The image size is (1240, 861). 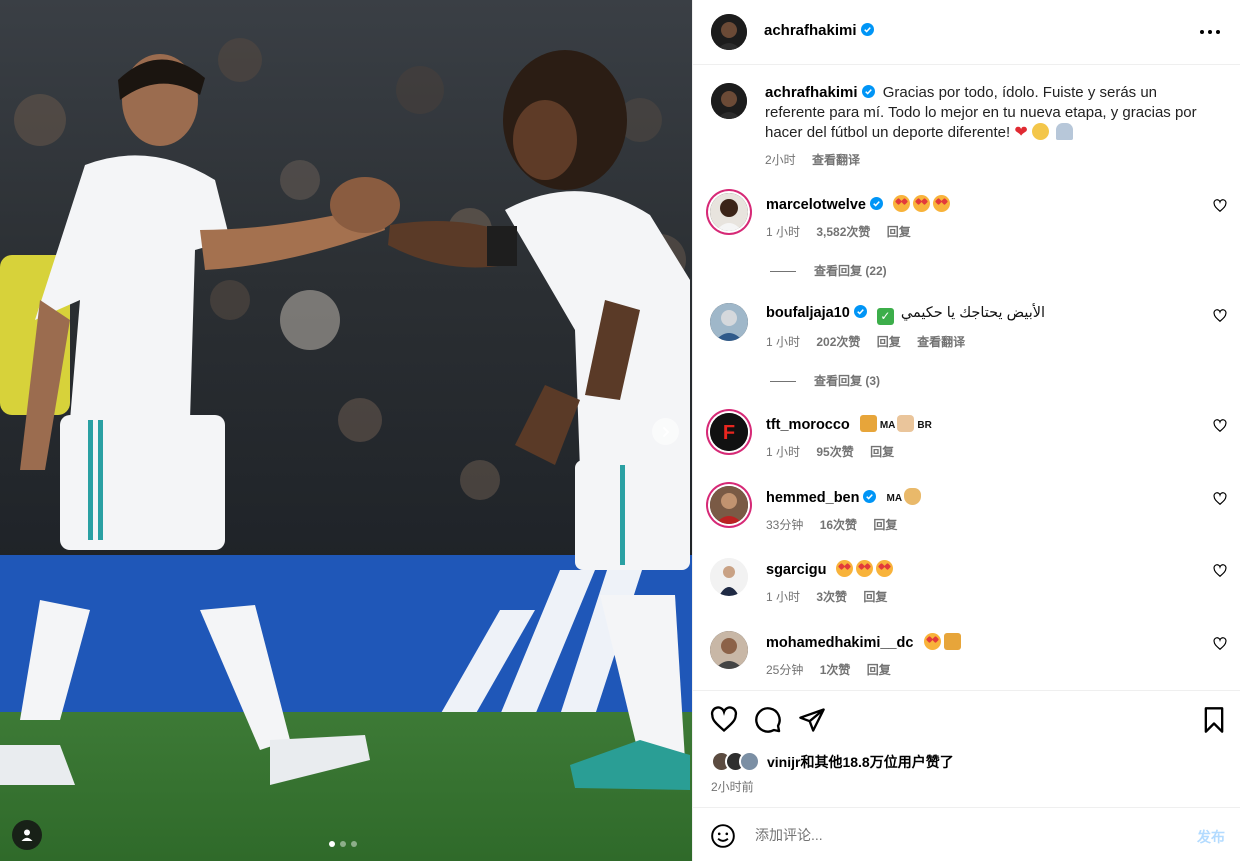 I want to click on like-icon, so click(x=724, y=720).